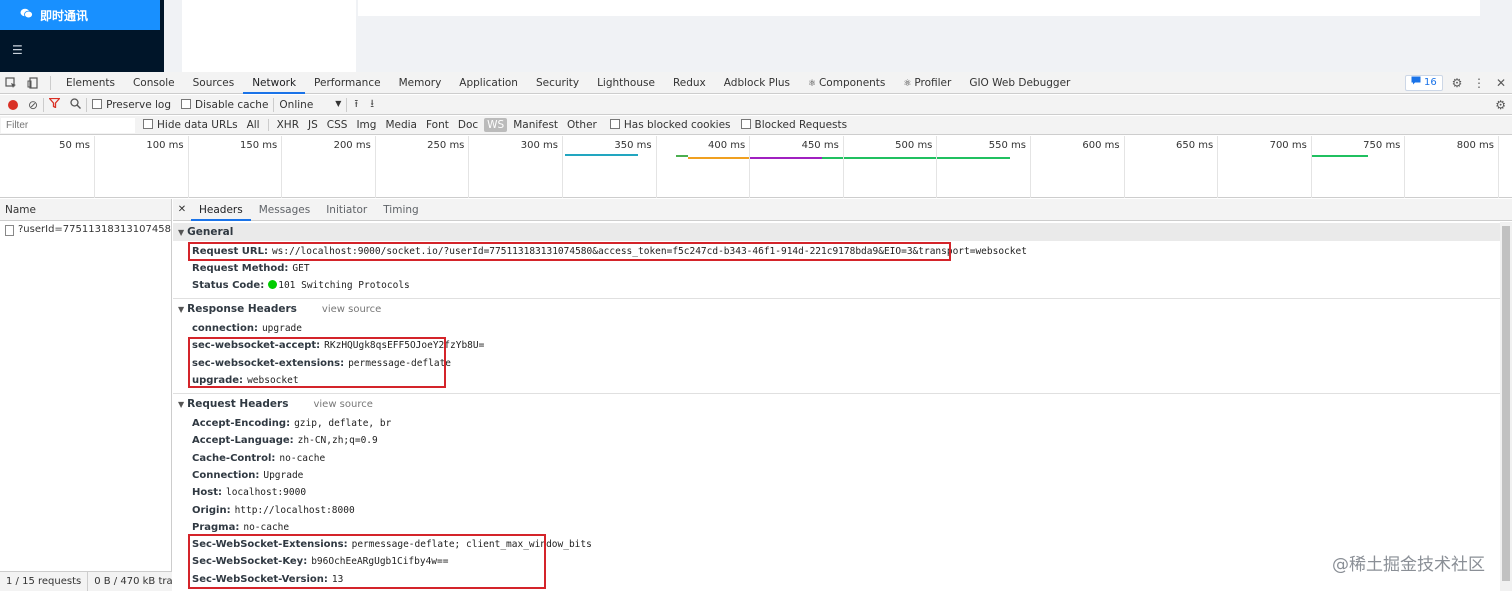 The width and height of the screenshot is (1512, 591). What do you see at coordinates (90, 83) in the screenshot?
I see `tab-elements: Elements` at bounding box center [90, 83].